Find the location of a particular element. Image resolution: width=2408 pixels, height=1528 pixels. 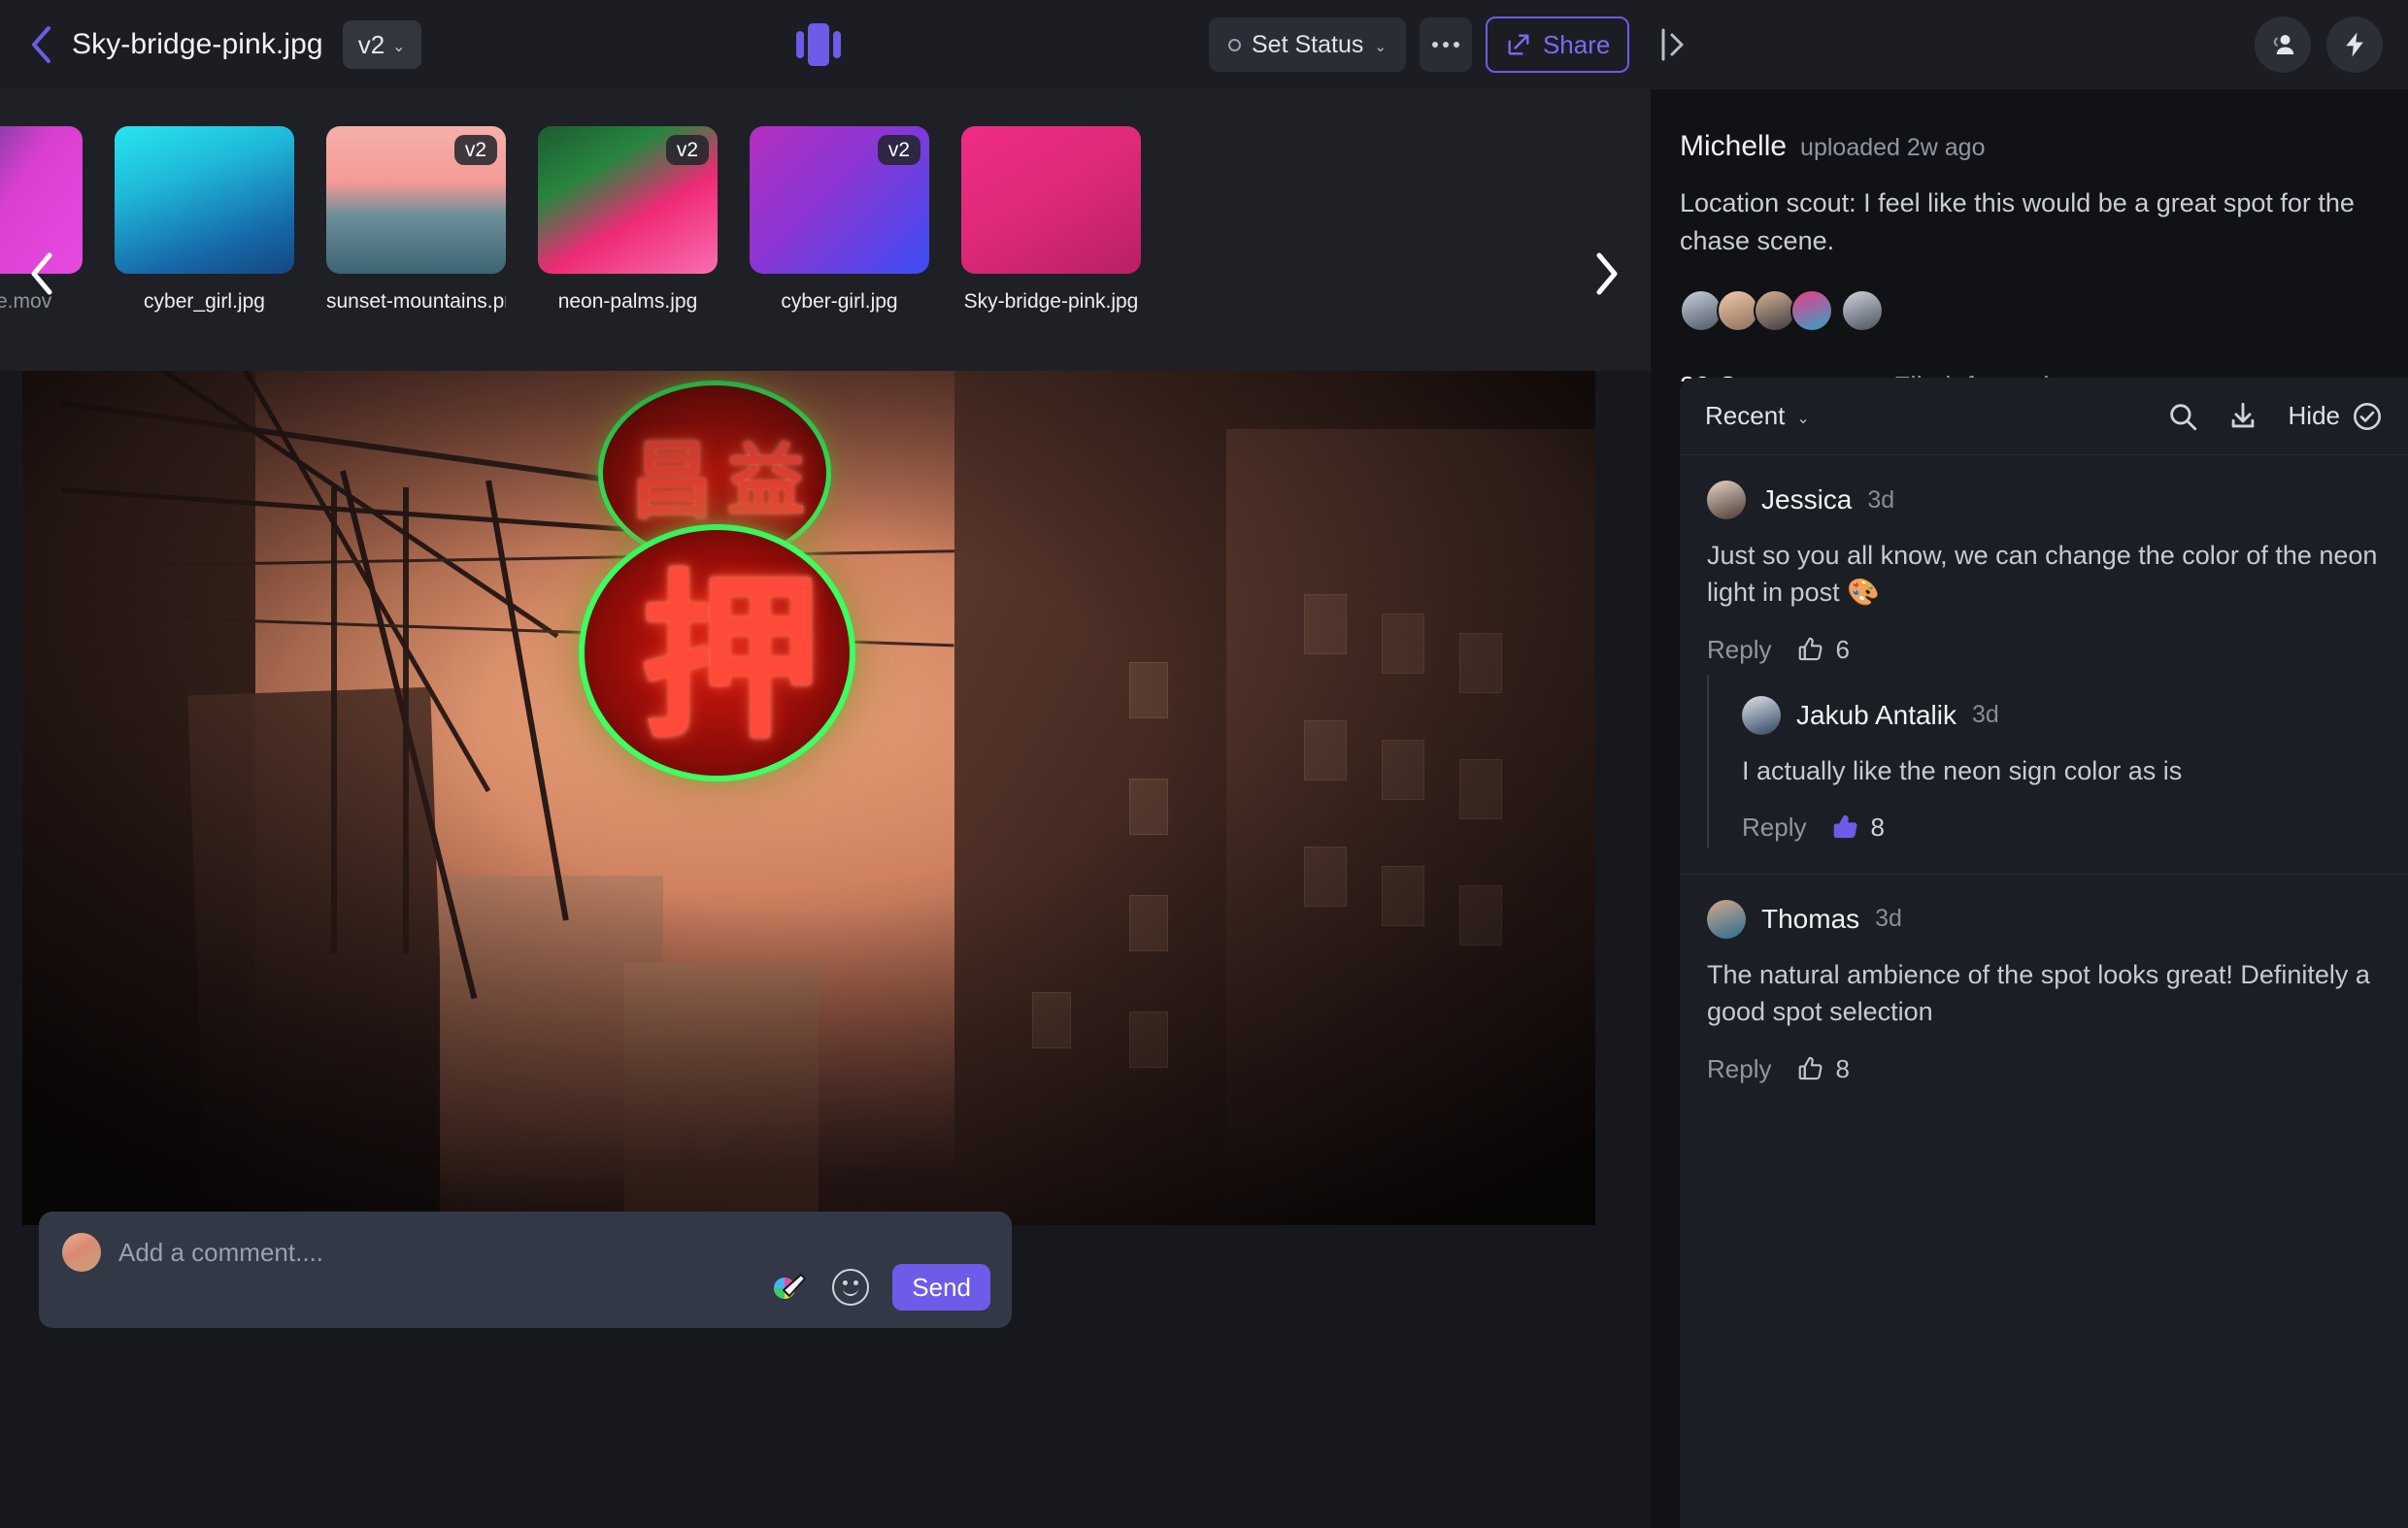

download-icon is located at coordinates (2243, 415).